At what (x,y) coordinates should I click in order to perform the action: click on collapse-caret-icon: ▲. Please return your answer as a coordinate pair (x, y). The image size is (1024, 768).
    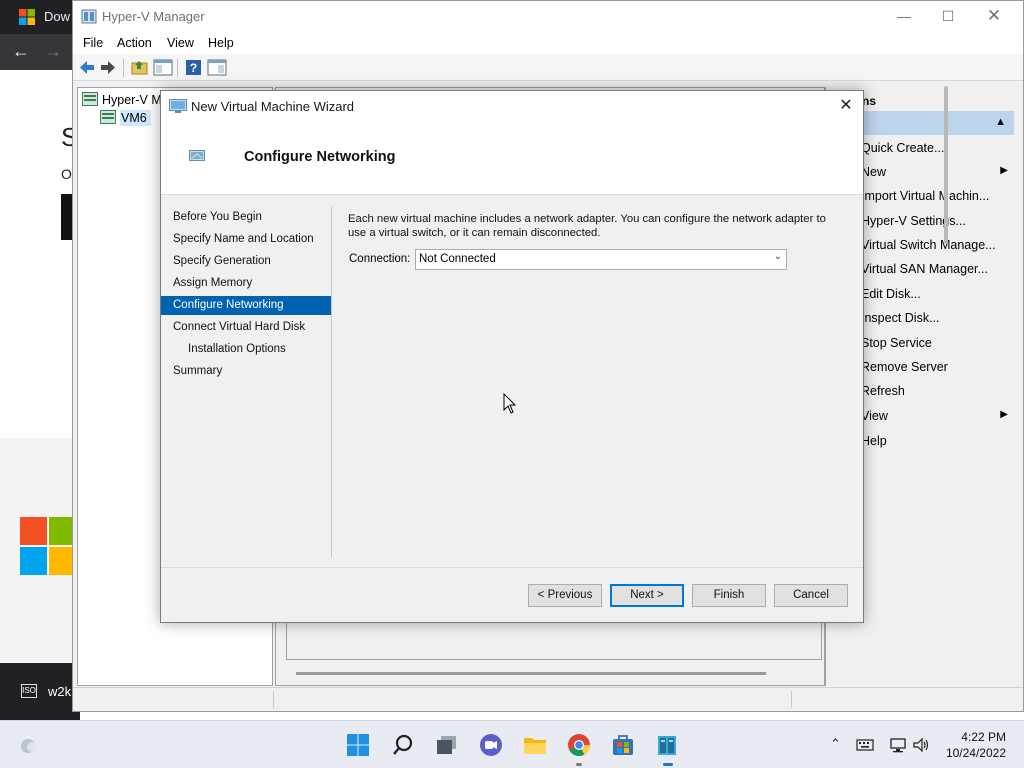
    Looking at the image, I should click on (1000, 122).